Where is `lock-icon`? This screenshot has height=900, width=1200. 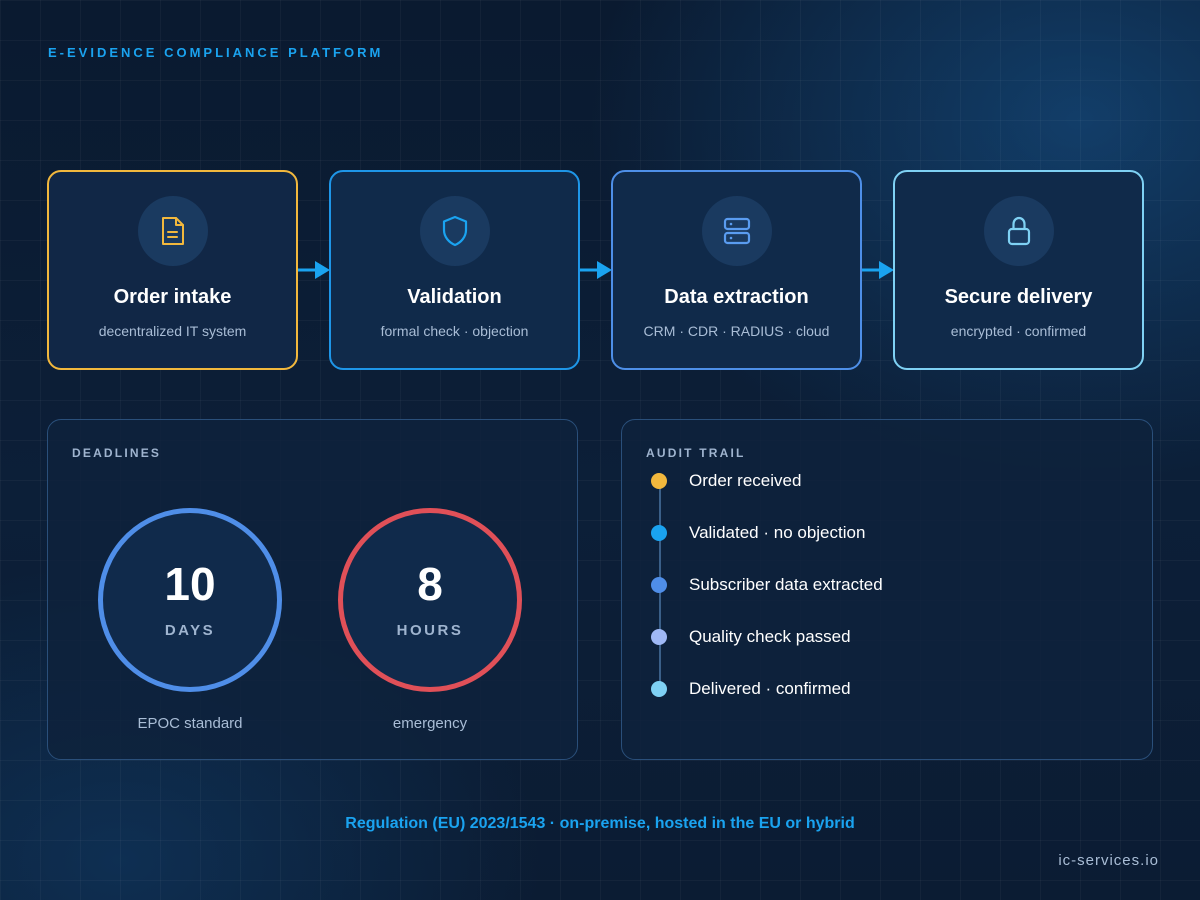
lock-icon is located at coordinates (1018, 231).